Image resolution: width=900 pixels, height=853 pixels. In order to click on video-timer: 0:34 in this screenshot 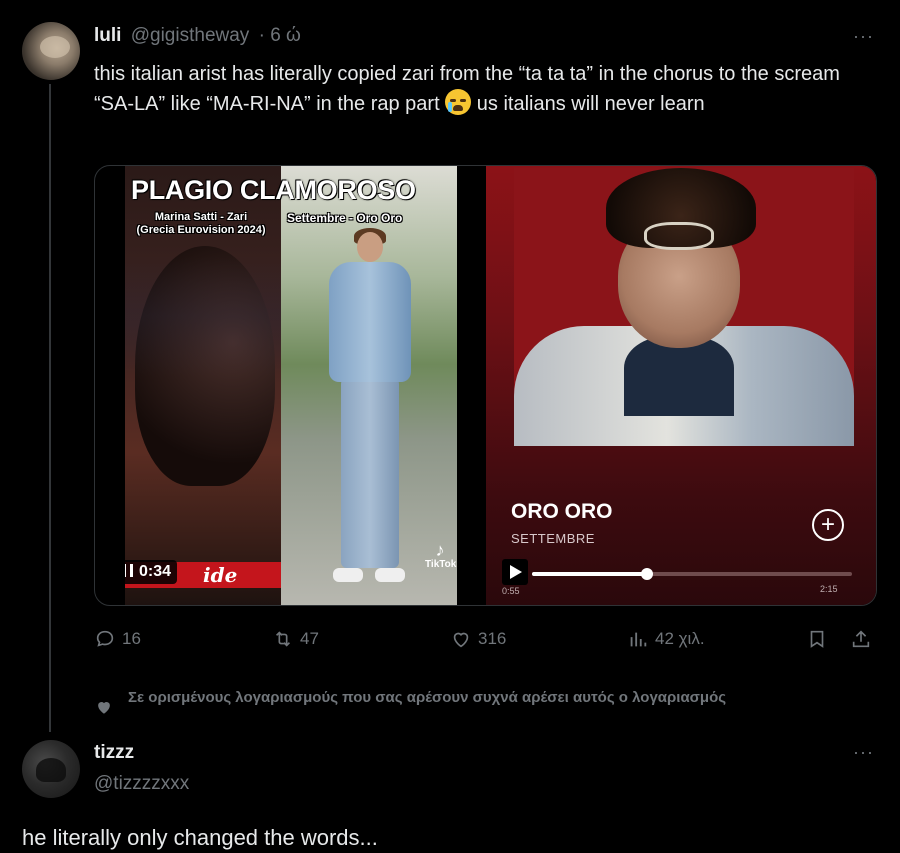, I will do `click(151, 572)`.